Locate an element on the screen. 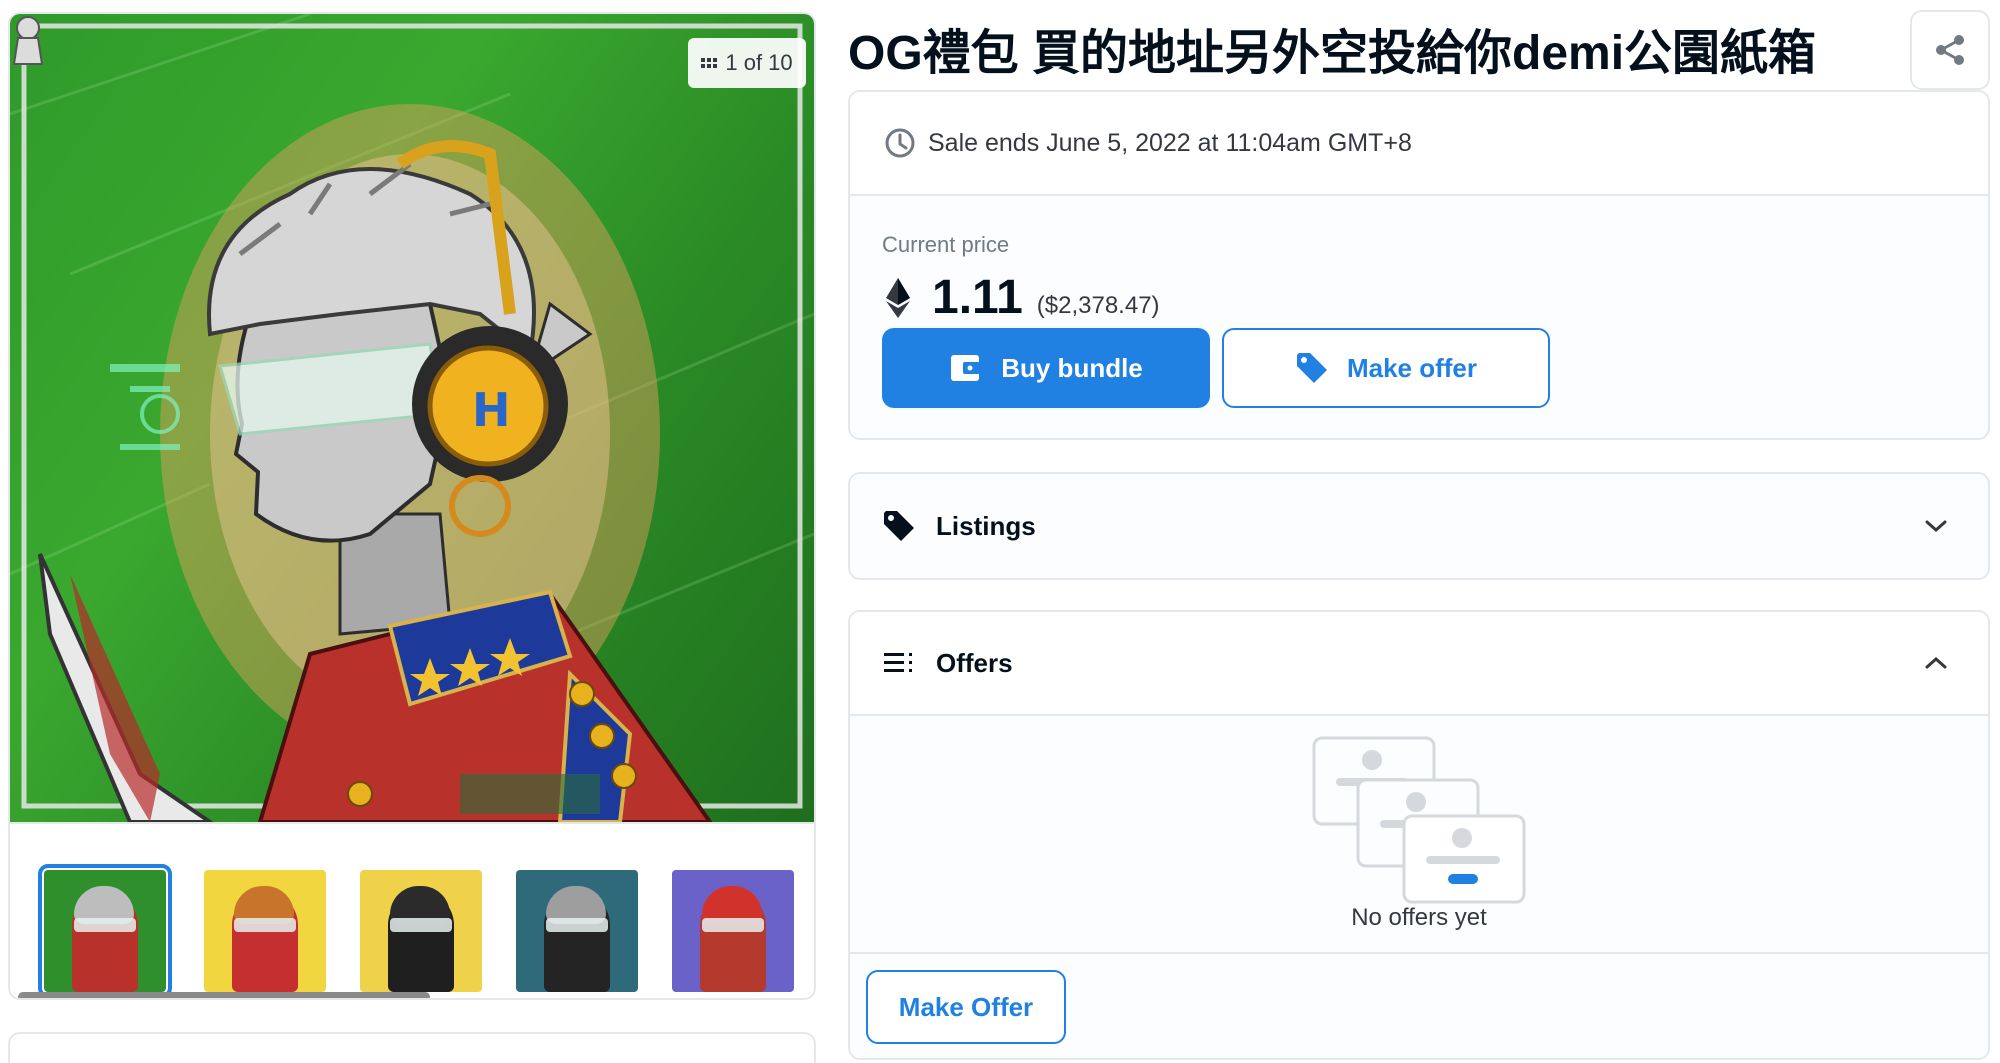 The width and height of the screenshot is (2000, 1063). make-offer-footer-button: Make Offer is located at coordinates (966, 1007).